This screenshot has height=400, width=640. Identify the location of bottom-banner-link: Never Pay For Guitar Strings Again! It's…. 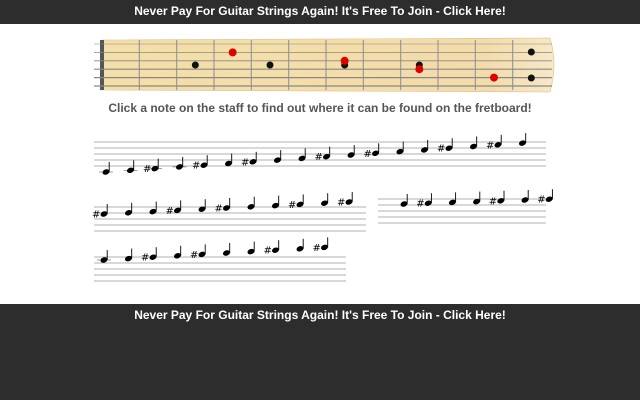
(320, 316).